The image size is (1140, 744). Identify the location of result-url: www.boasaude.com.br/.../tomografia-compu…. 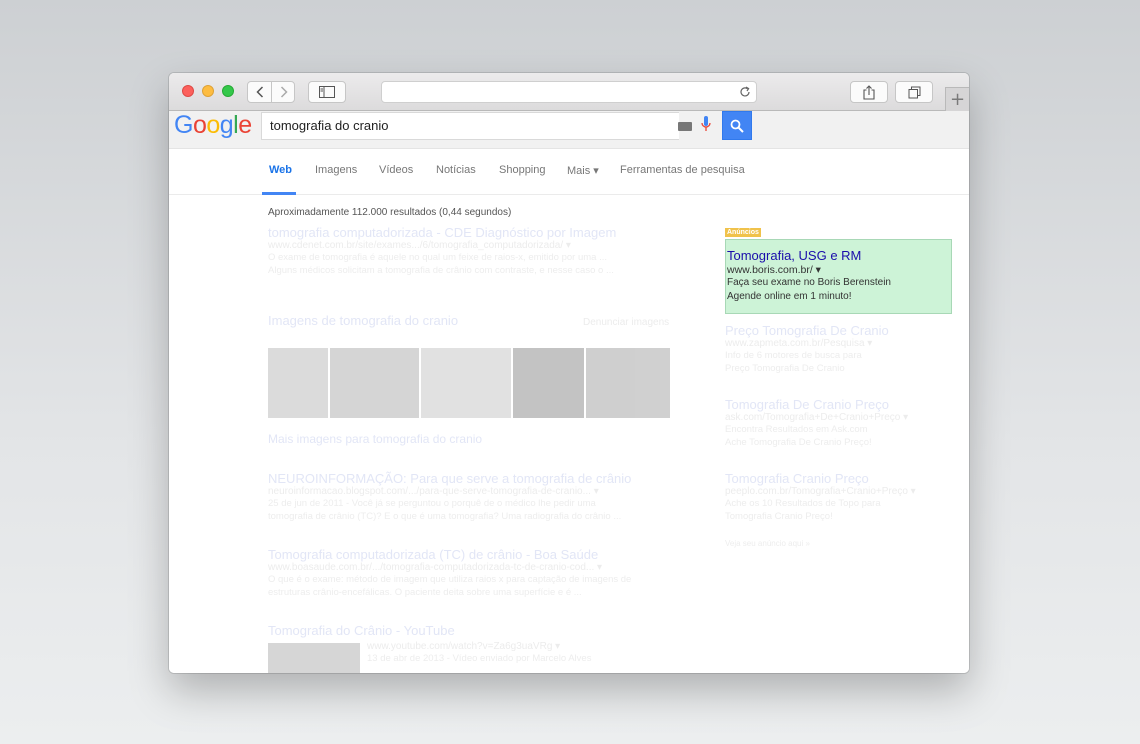
(435, 567).